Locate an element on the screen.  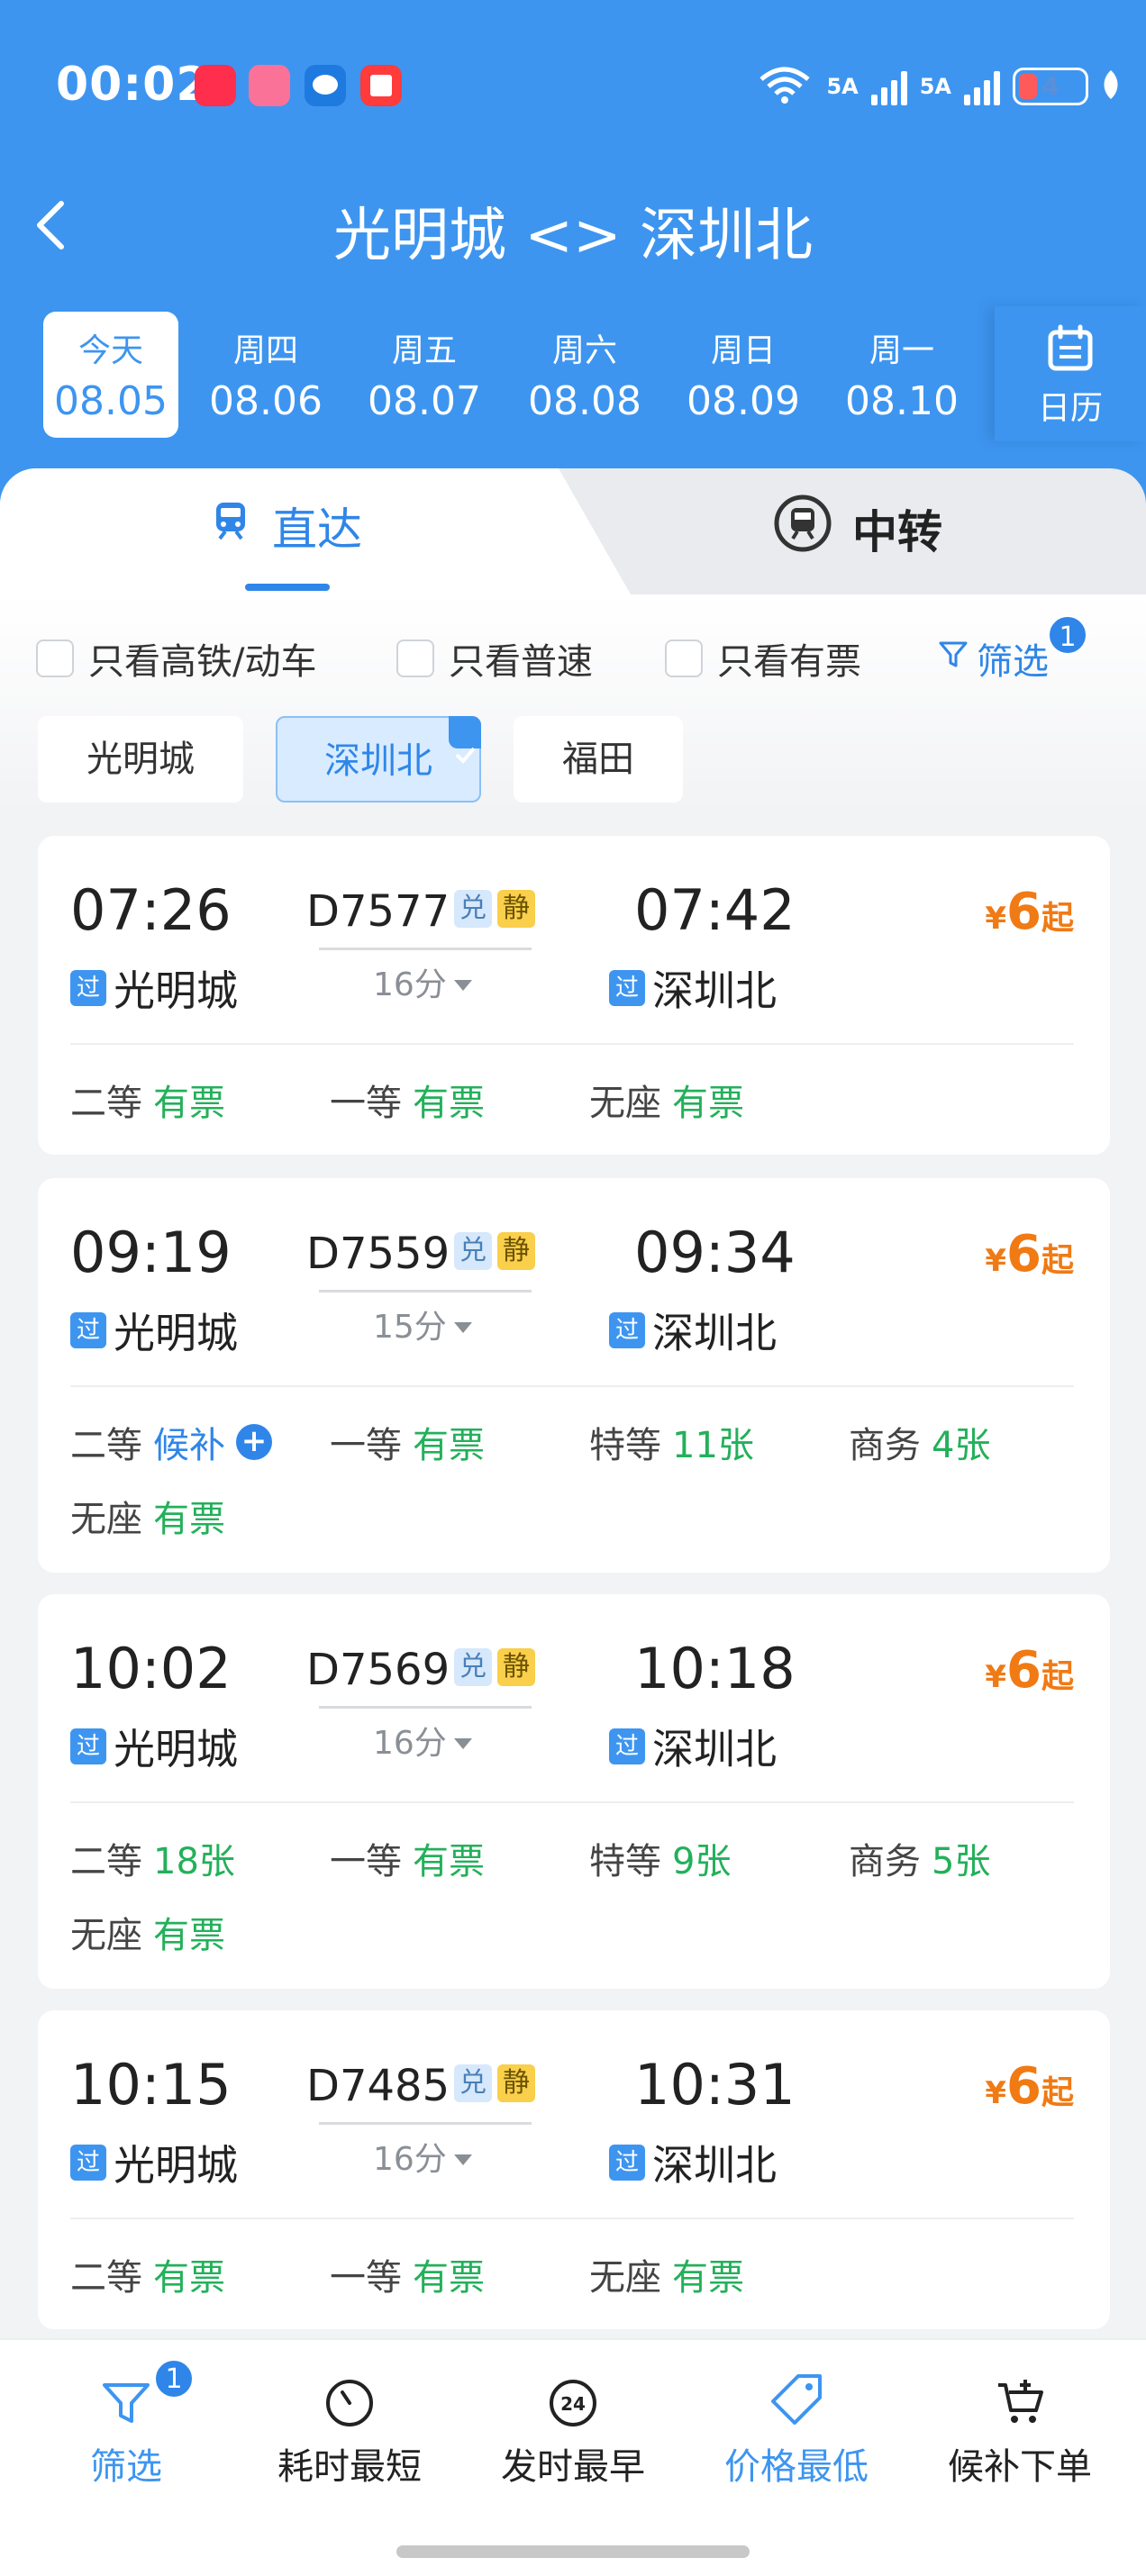
seat-status: 4张 is located at coordinates (962, 1446).